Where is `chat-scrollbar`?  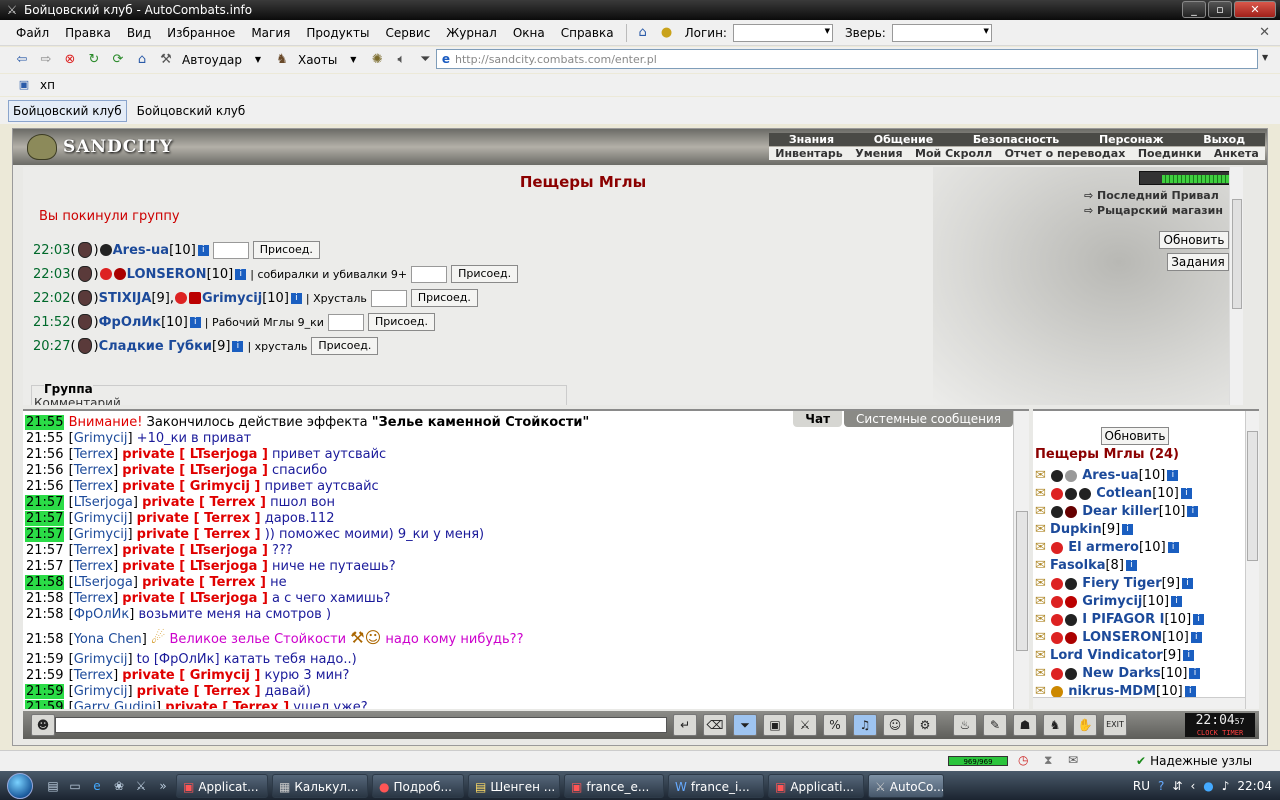
chat-scrollbar is located at coordinates (1021, 560).